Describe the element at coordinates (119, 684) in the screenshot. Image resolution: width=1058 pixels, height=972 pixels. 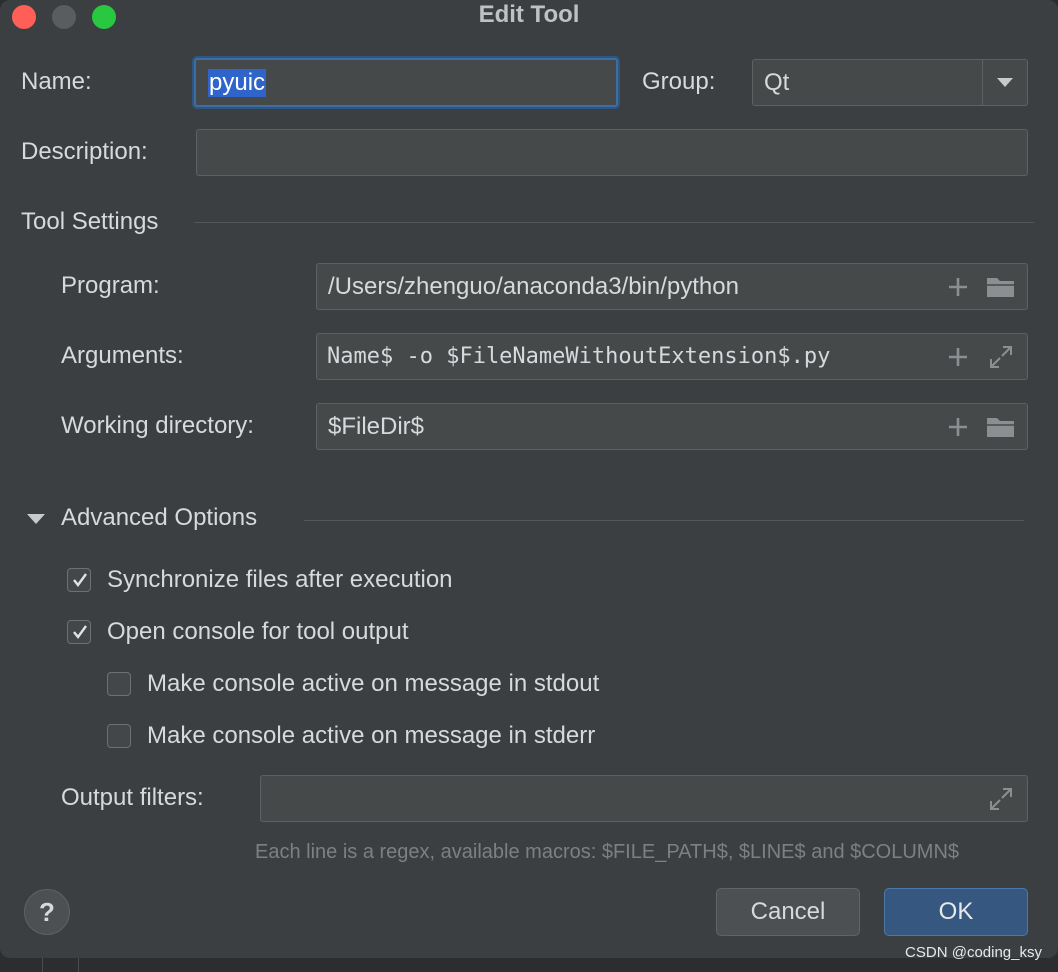
I see `active-on-stdout-checkbox` at that location.